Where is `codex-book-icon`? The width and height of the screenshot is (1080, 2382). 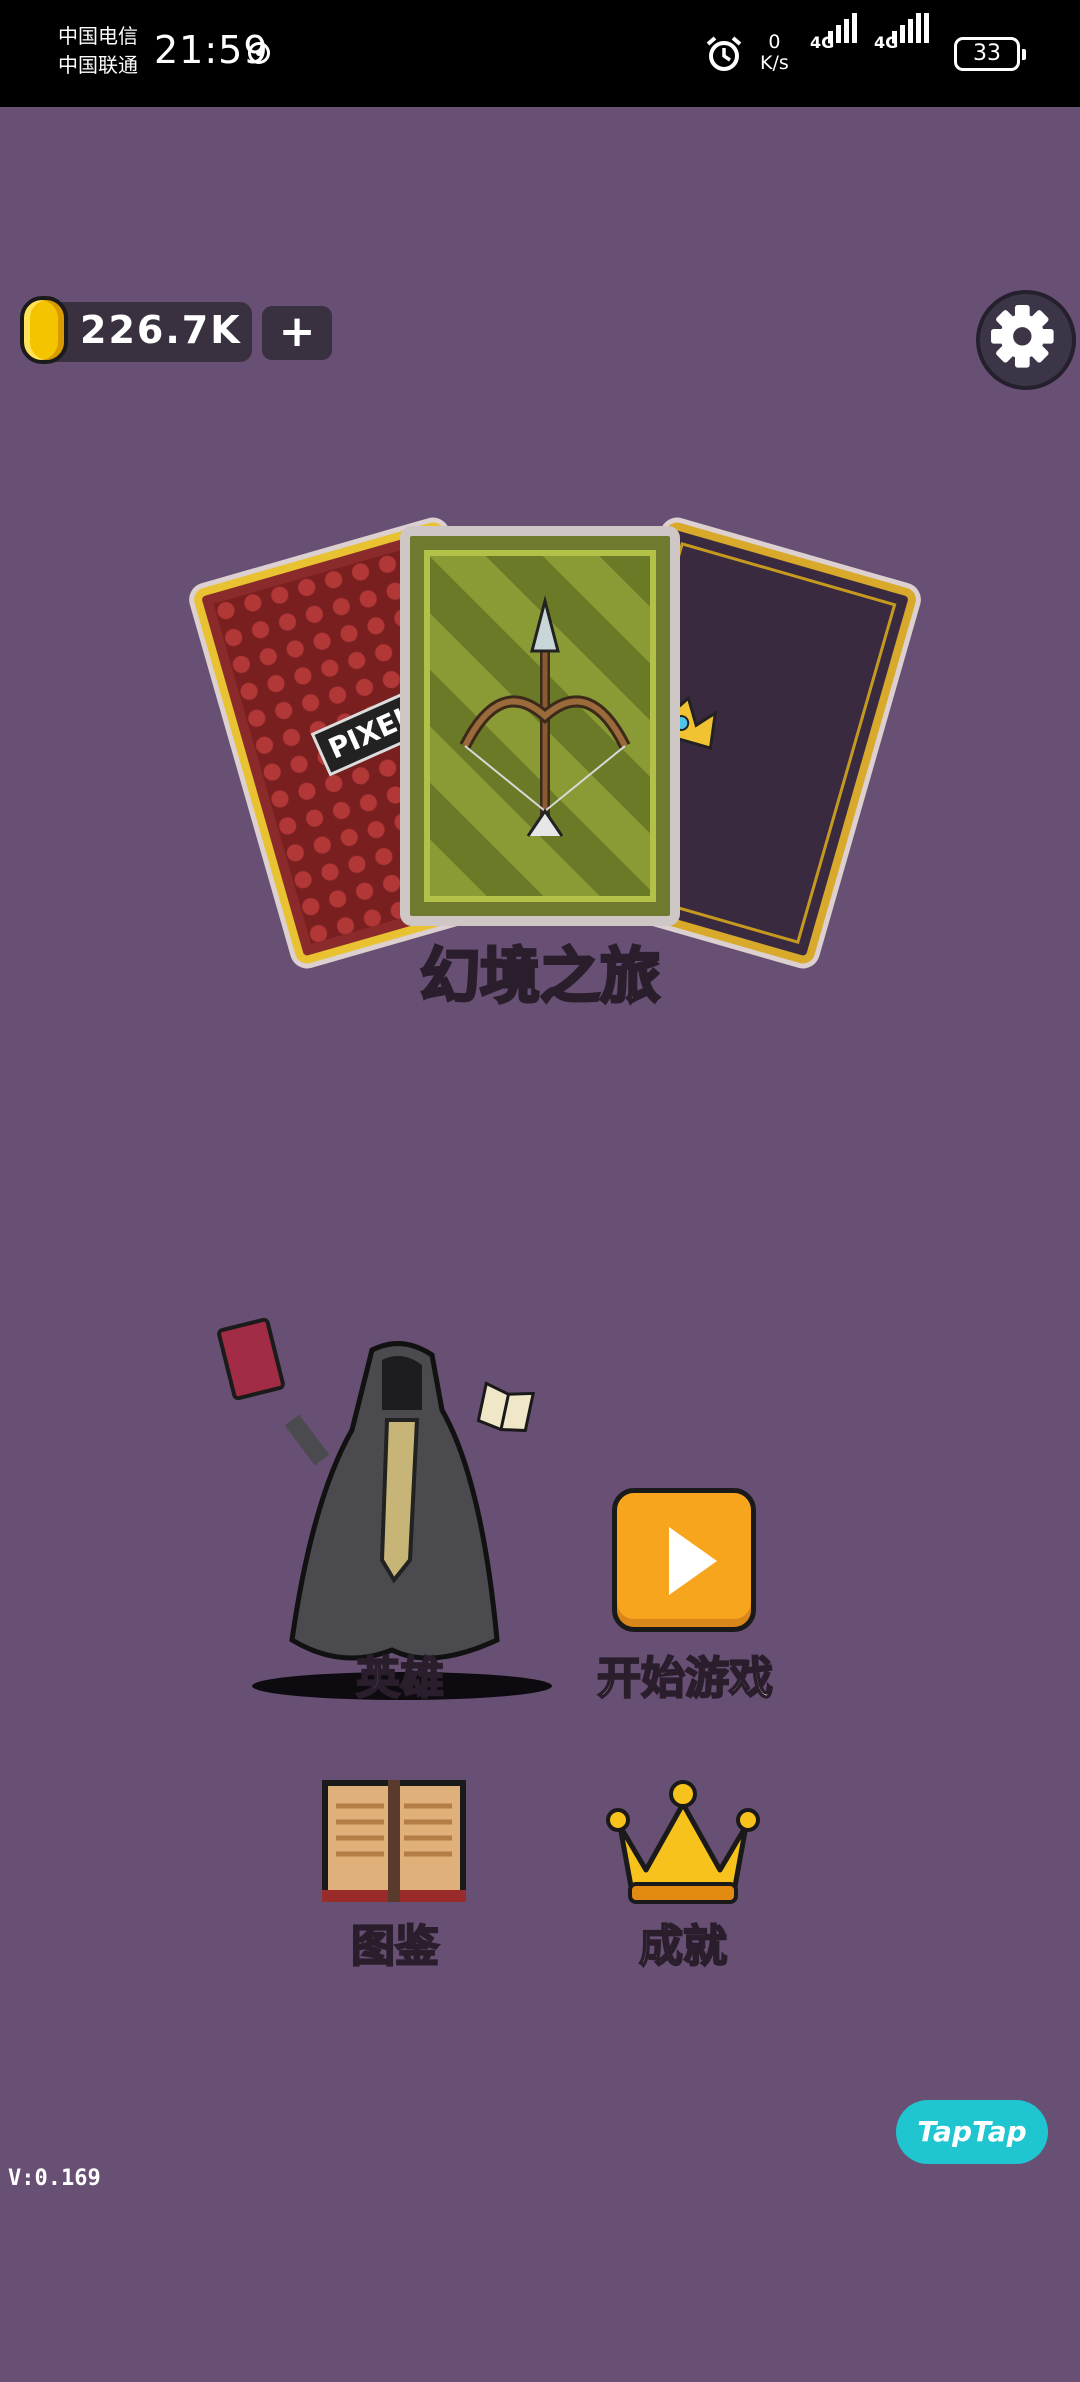
codex-book-icon is located at coordinates (394, 1840).